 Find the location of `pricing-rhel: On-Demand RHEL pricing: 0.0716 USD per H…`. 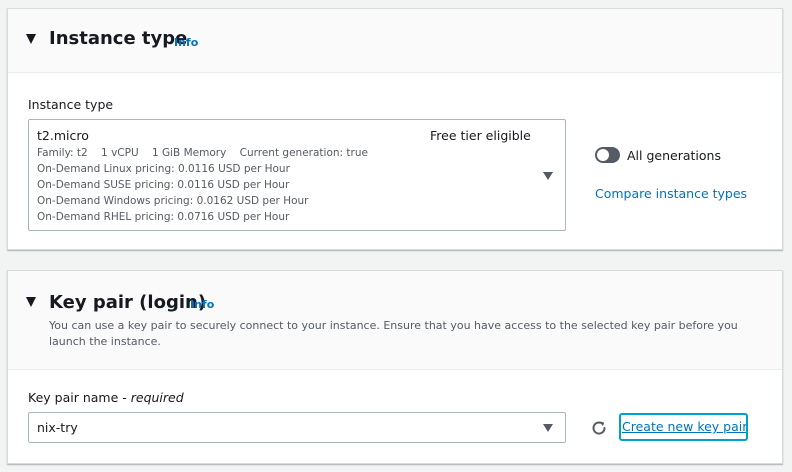

pricing-rhel: On-Demand RHEL pricing: 0.0716 USD per H… is located at coordinates (163, 217).